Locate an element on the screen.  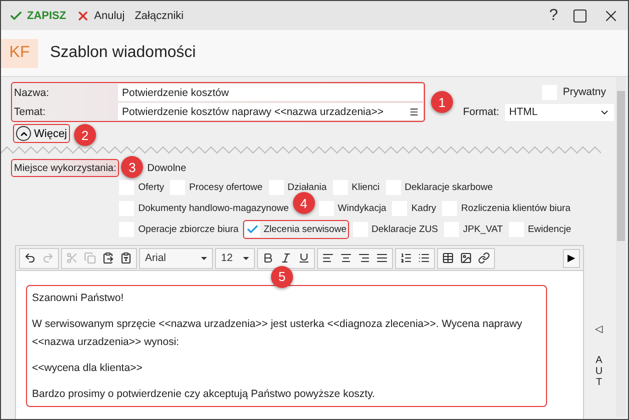
callout-number: 4 is located at coordinates (303, 203).